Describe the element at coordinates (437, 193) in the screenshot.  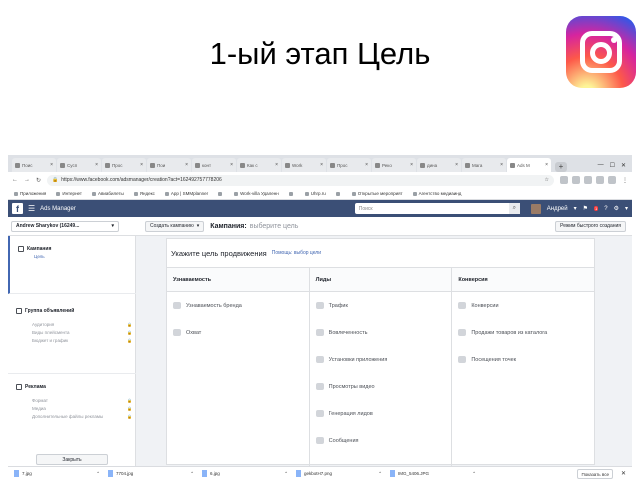
I see `bookmark-item: Агентство медиаинд` at that location.